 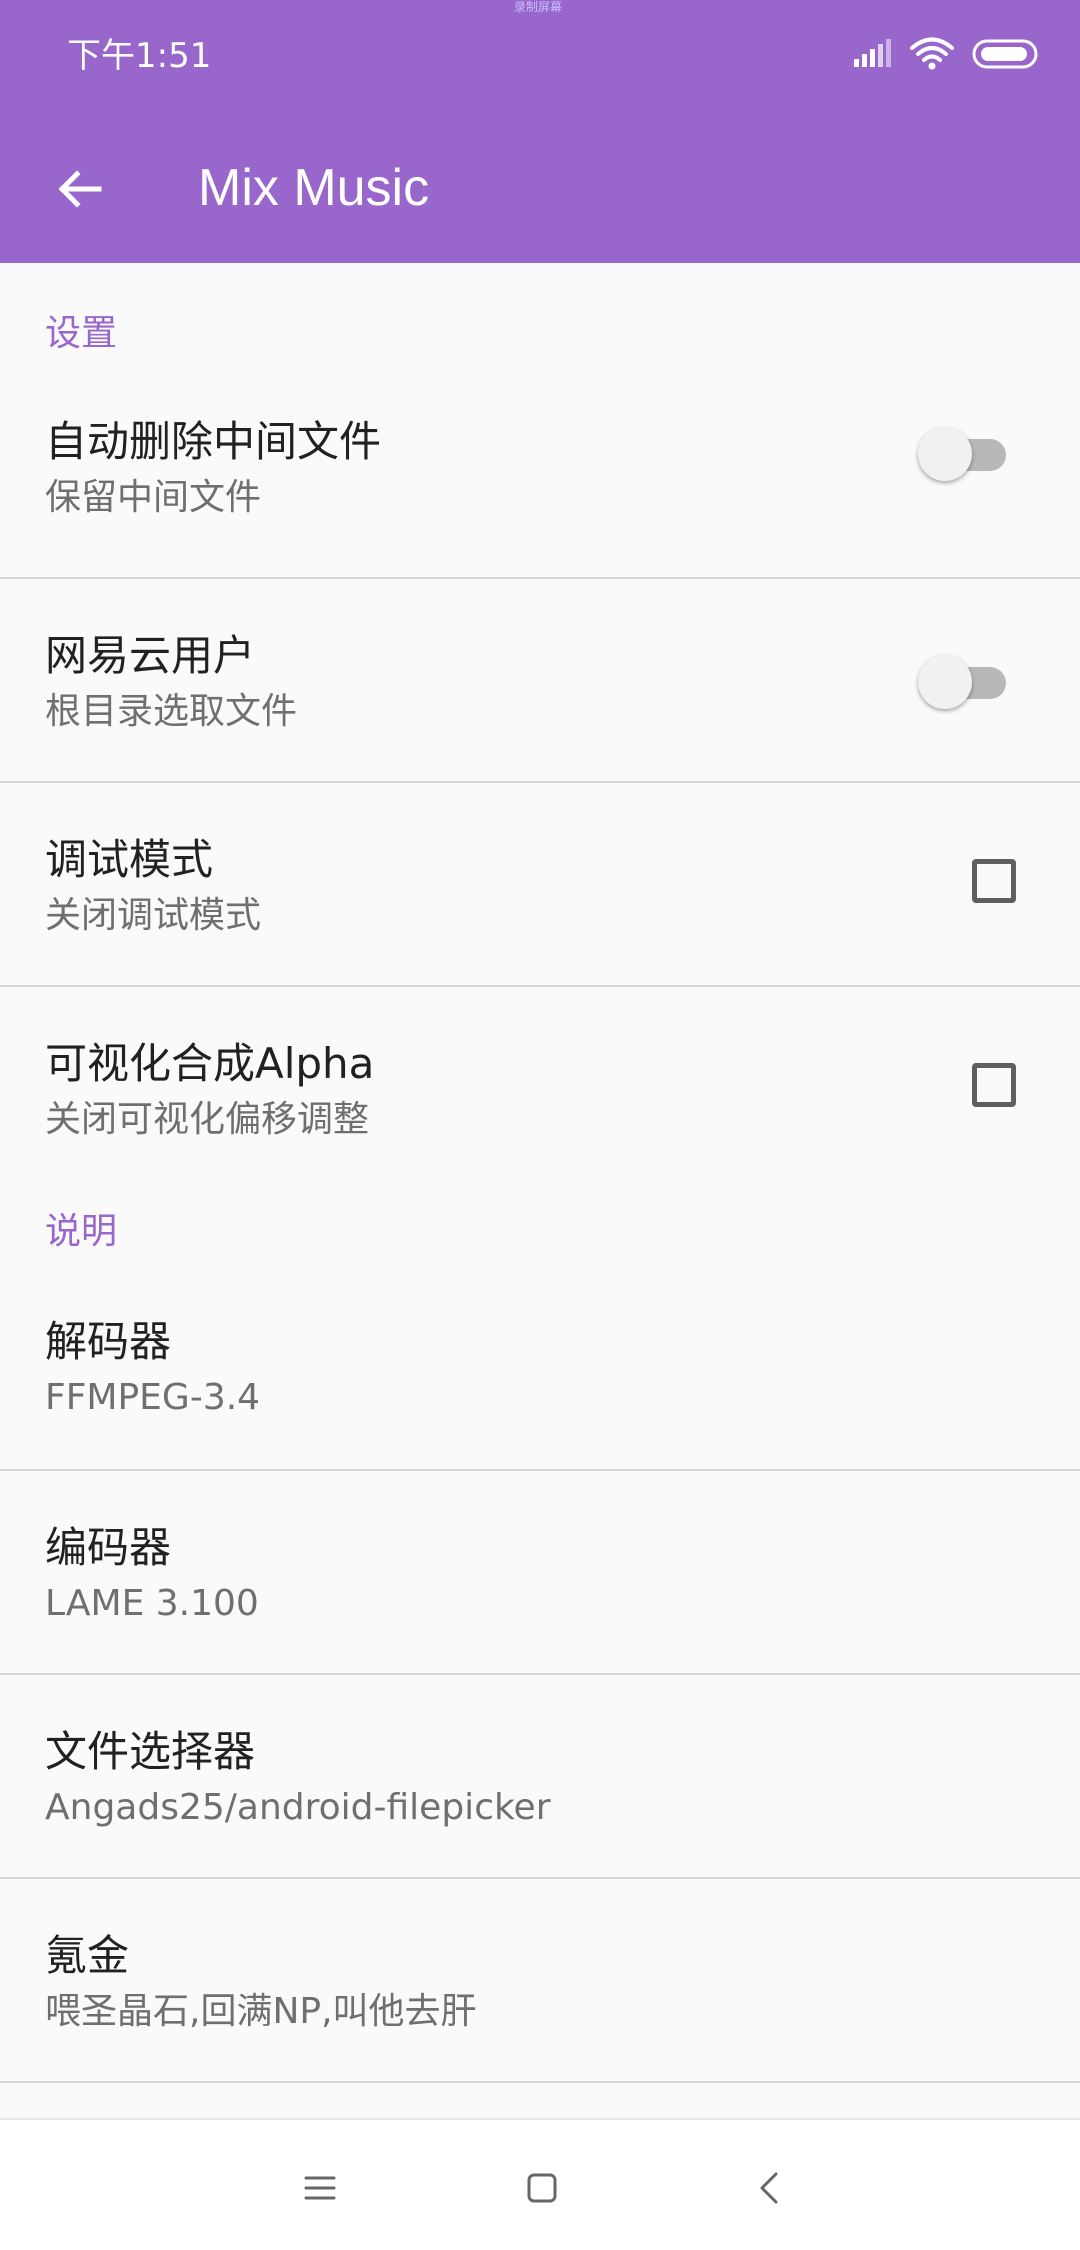 I want to click on arrow-left-icon, so click(x=80, y=189).